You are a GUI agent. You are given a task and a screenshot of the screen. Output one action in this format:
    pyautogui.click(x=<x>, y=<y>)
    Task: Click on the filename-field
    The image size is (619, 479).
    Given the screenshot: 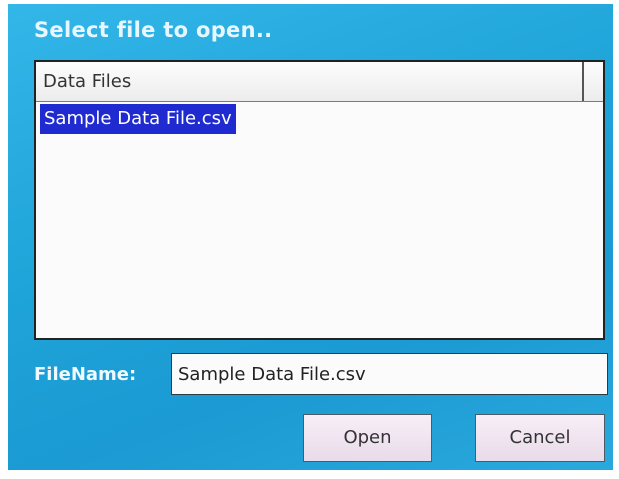 What is the action you would take?
    pyautogui.click(x=389, y=374)
    